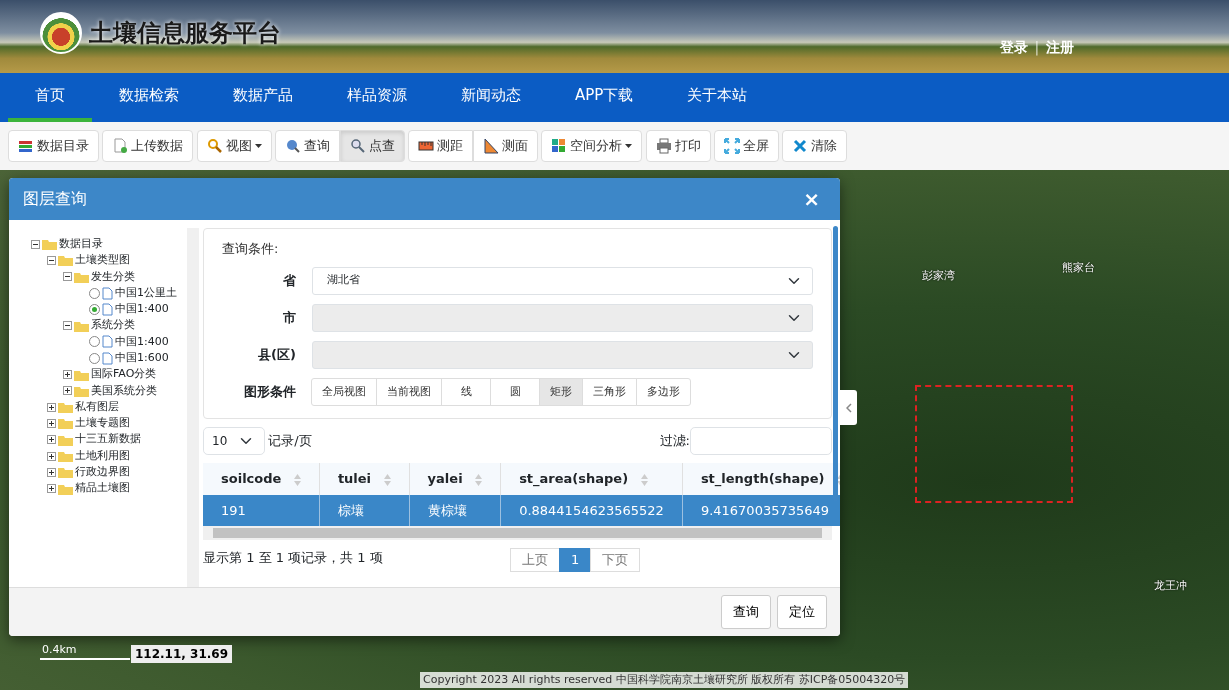 The width and height of the screenshot is (1229, 690). What do you see at coordinates (263, 97) in the screenshot?
I see `nav-tab: 数据产品` at bounding box center [263, 97].